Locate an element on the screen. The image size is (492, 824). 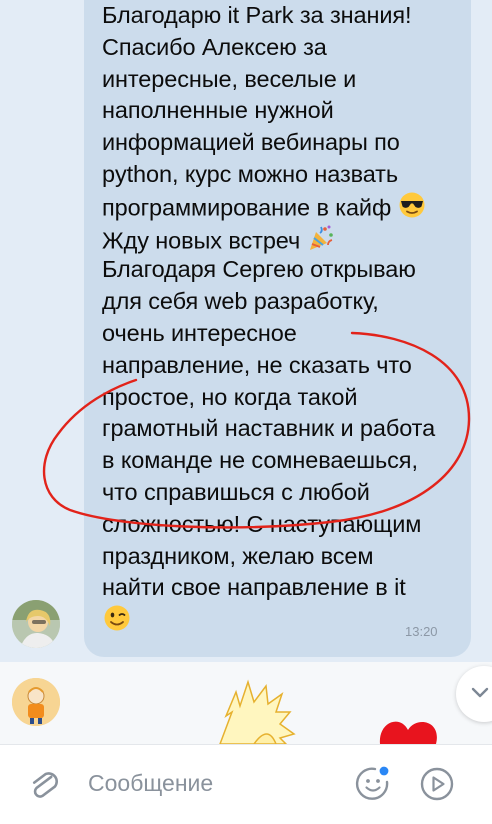
message-line: для себя web разработку, is located at coordinates (240, 301).